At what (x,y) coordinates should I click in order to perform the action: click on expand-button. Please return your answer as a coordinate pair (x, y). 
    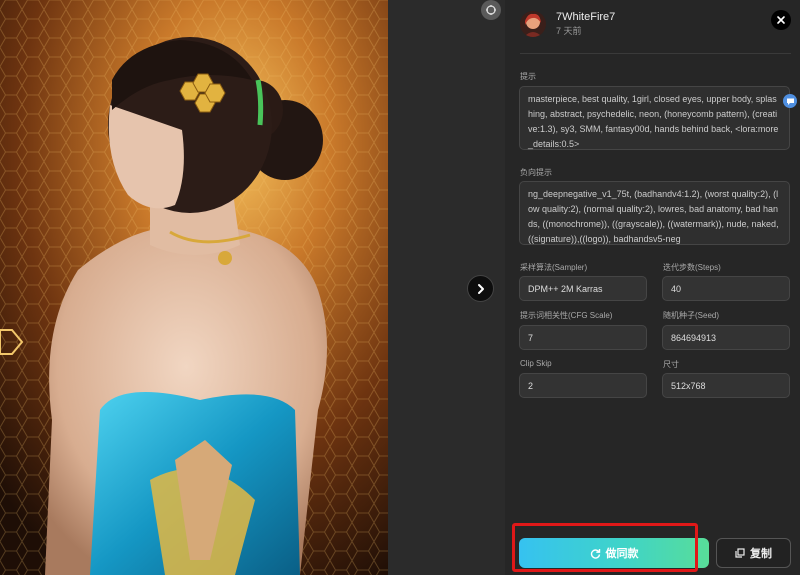
    Looking at the image, I should click on (491, 10).